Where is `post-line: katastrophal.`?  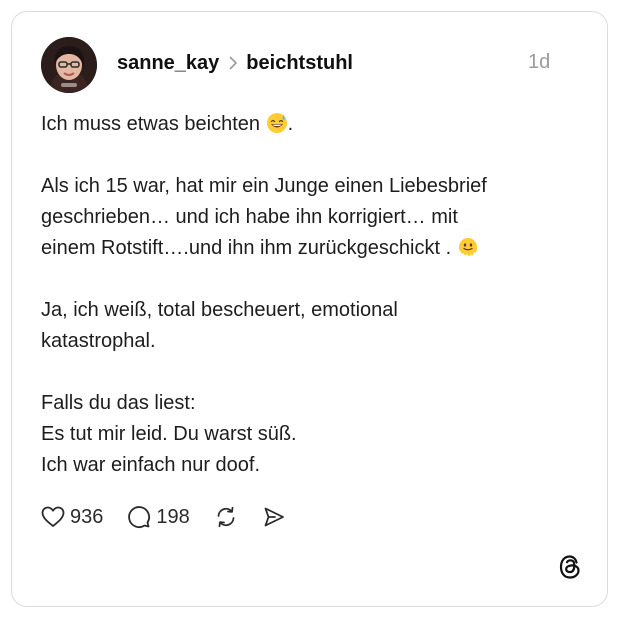
post-line: katastrophal. is located at coordinates (98, 341).